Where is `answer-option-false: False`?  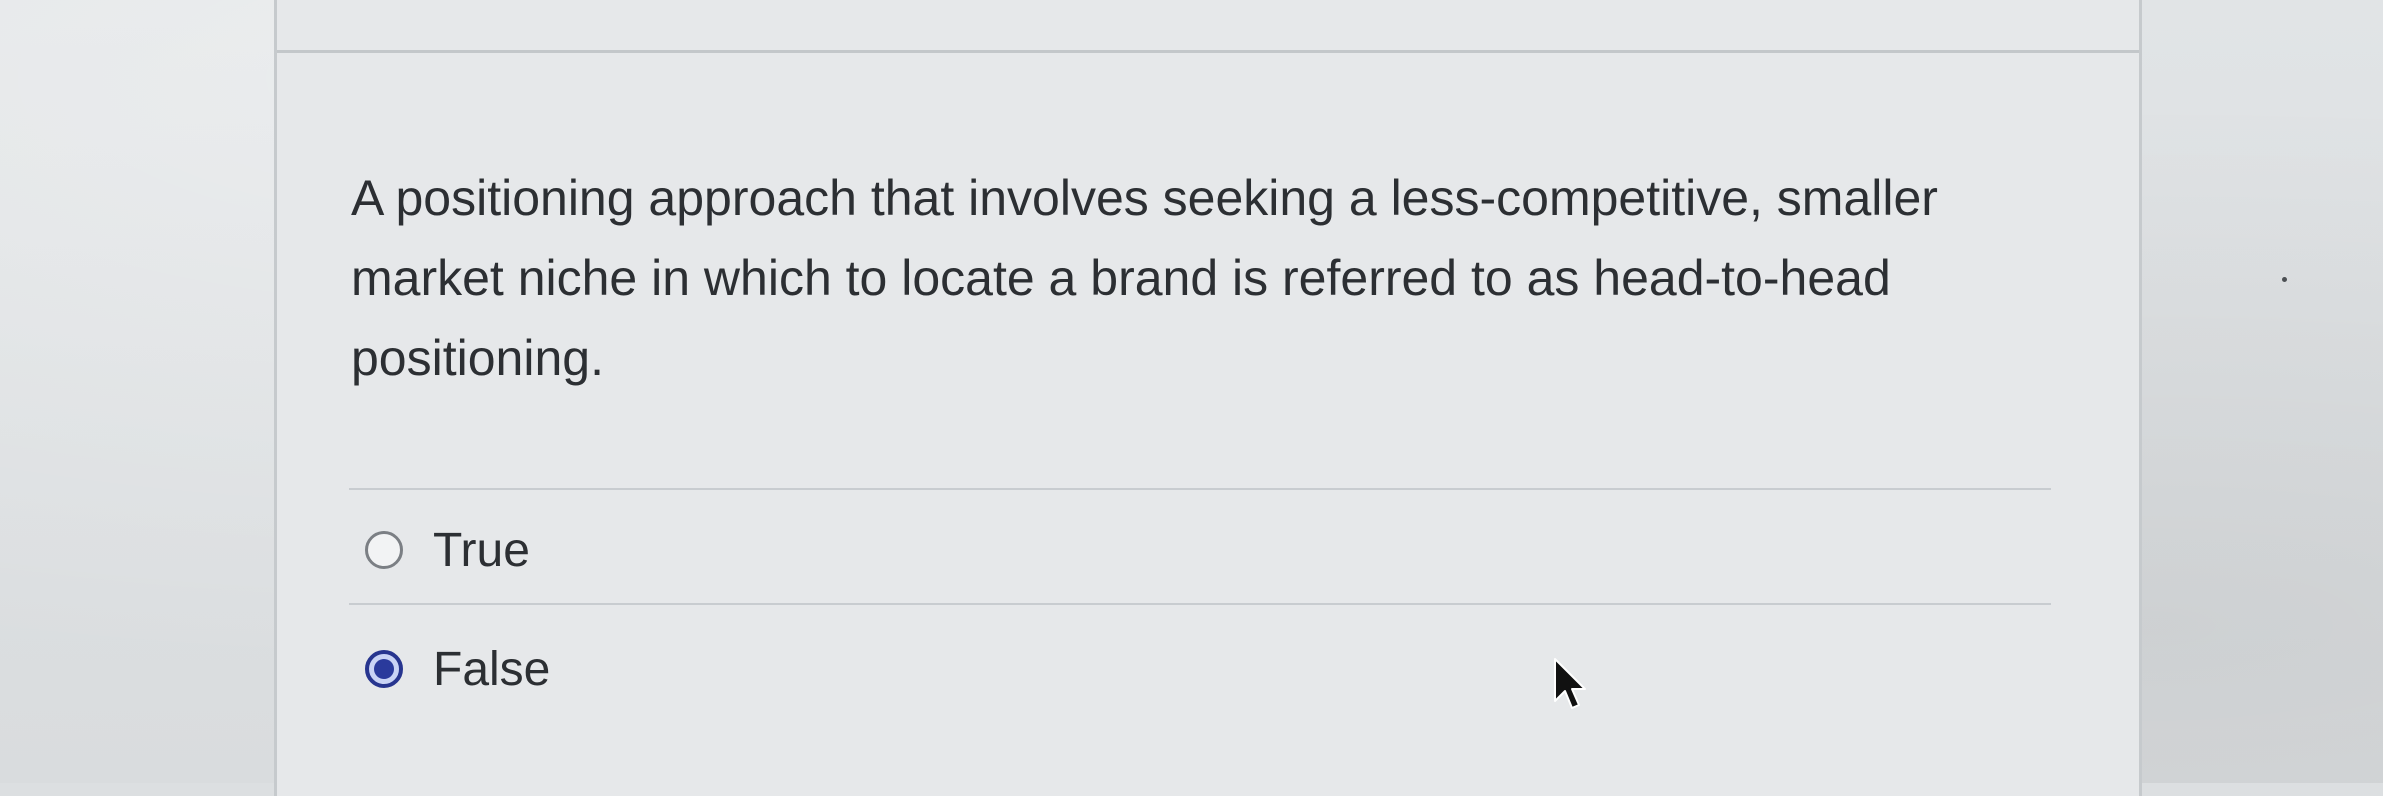 answer-option-false: False is located at coordinates (457, 669).